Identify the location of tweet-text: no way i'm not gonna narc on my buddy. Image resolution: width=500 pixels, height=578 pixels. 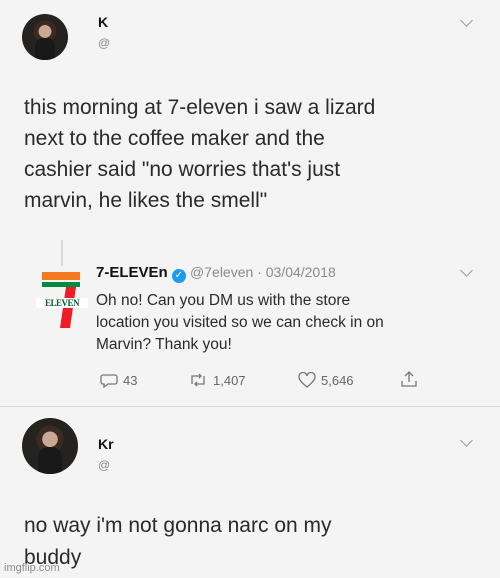
(254, 542).